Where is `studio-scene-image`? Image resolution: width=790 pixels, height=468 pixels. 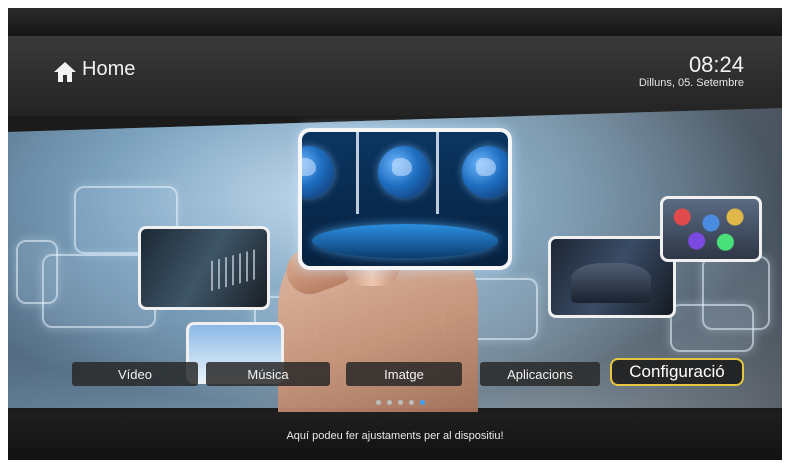
studio-scene-image is located at coordinates (405, 199).